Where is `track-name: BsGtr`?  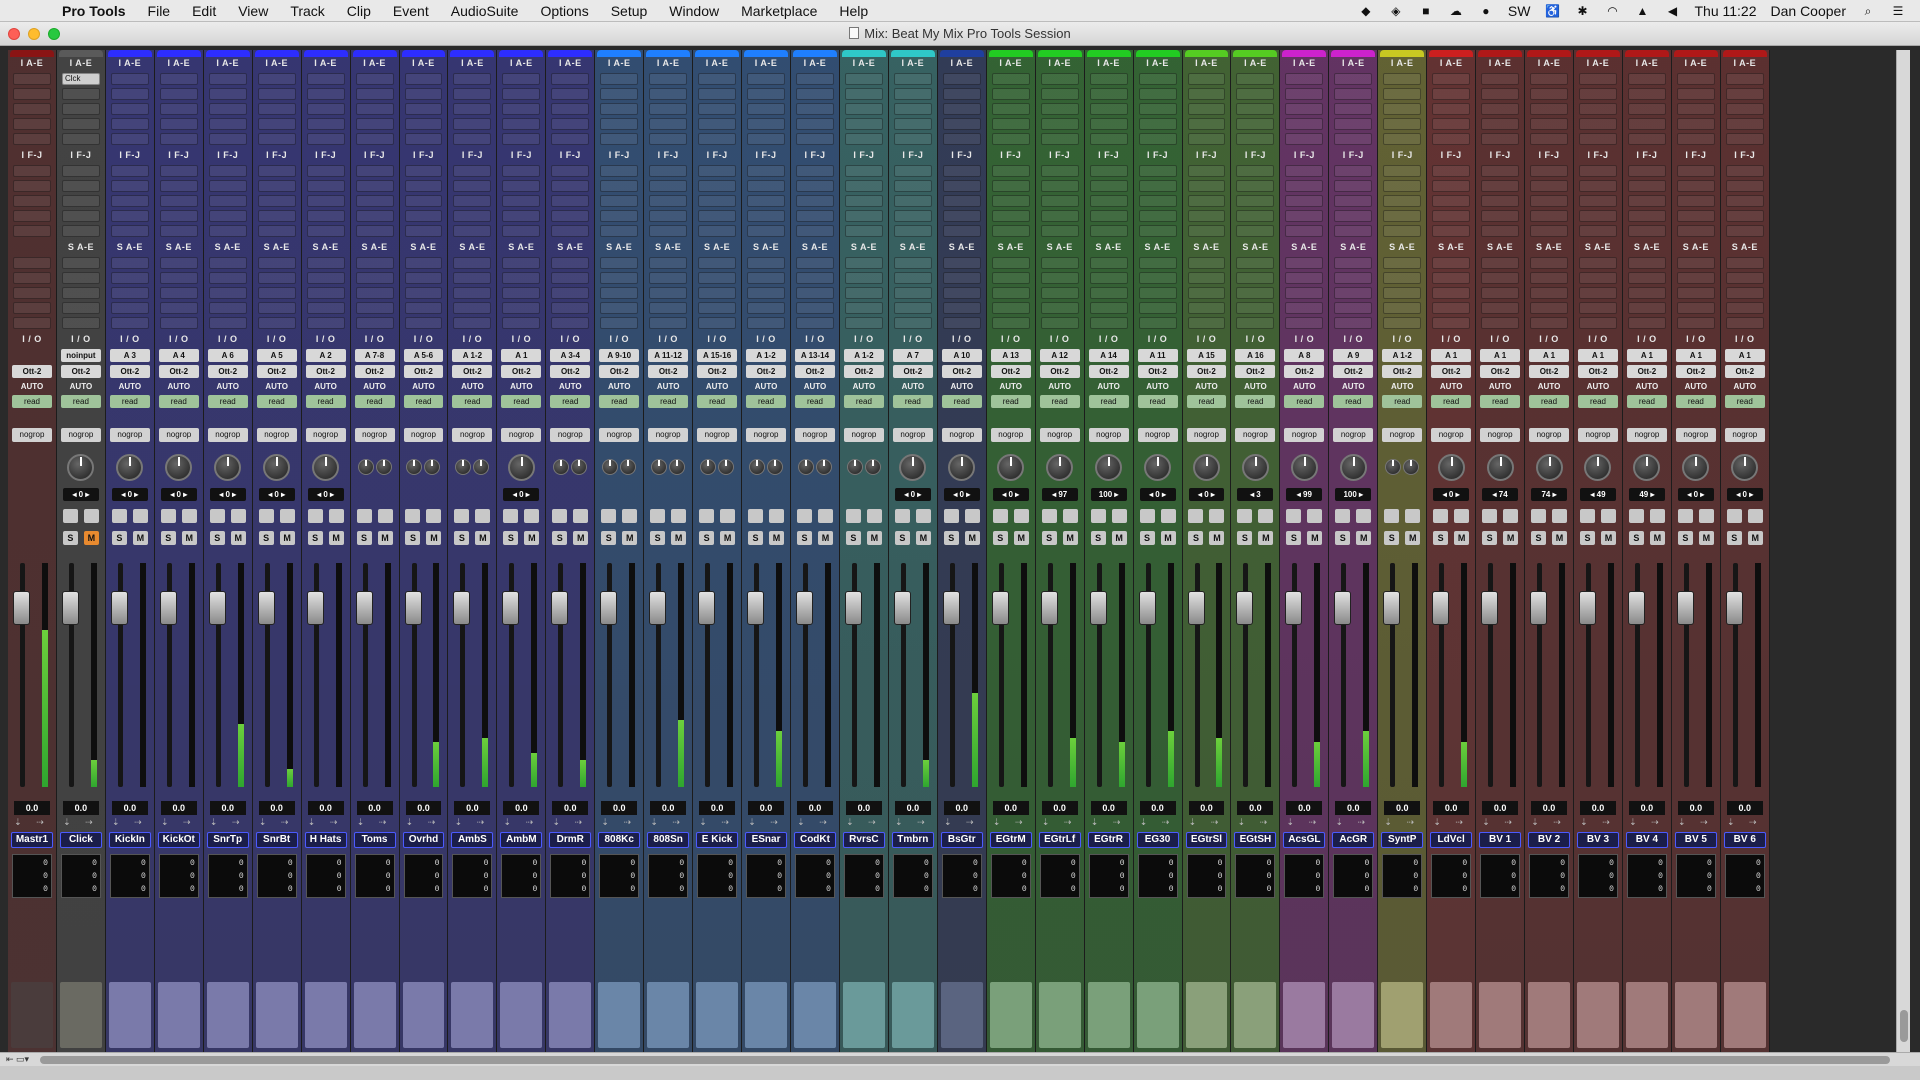 track-name: BsGtr is located at coordinates (961, 840).